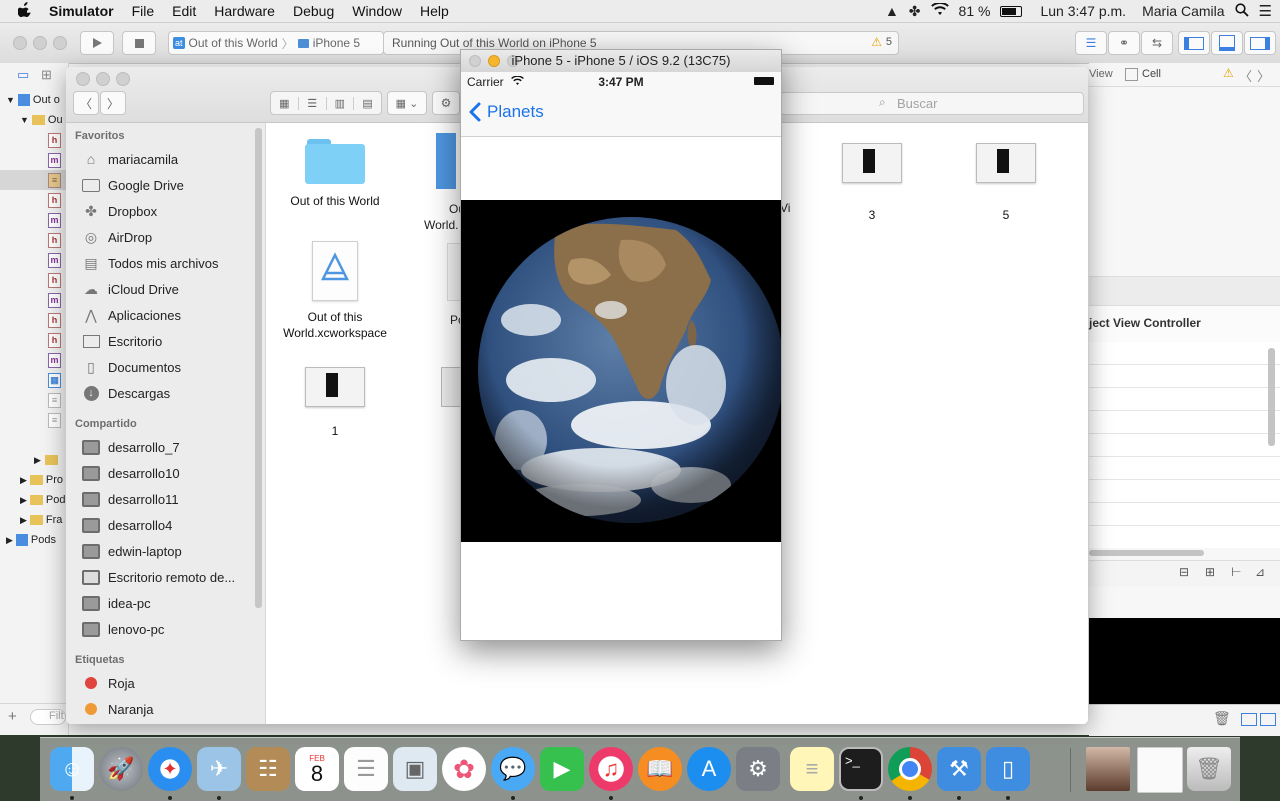  I want to click on terminal-app-icon: >_, so click(861, 769).